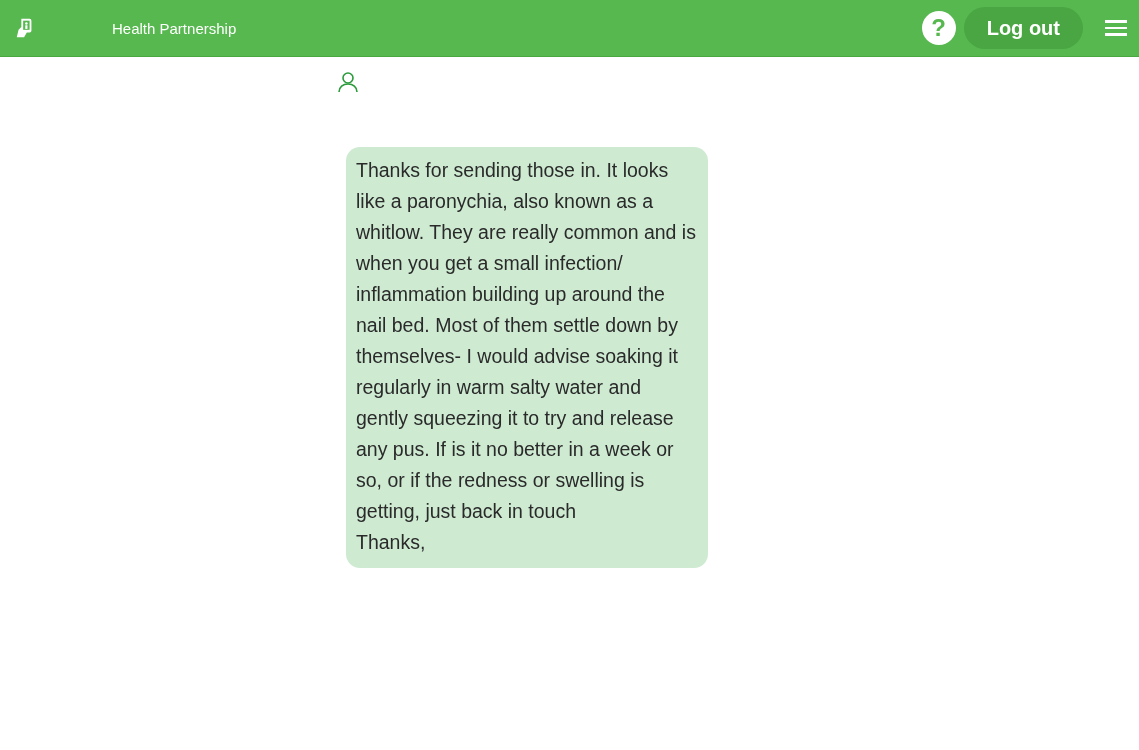 Image resolution: width=1139 pixels, height=750 pixels. I want to click on person-icon, so click(348, 82).